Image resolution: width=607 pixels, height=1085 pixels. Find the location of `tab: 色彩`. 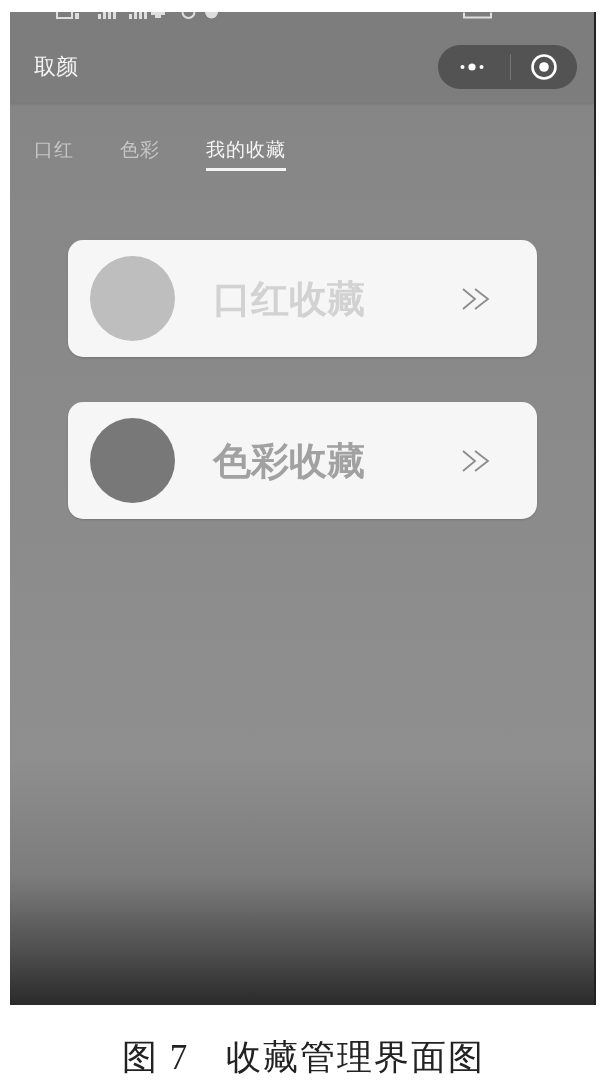

tab: 色彩 is located at coordinates (140, 154).